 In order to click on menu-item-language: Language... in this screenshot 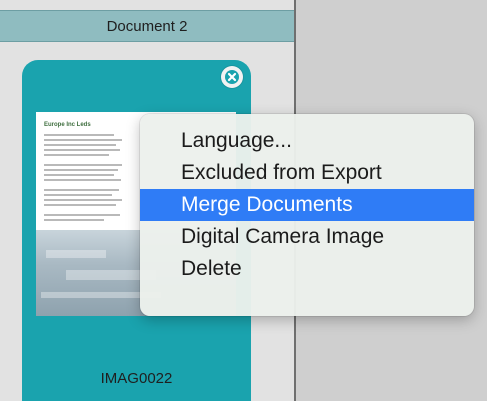, I will do `click(307, 141)`.